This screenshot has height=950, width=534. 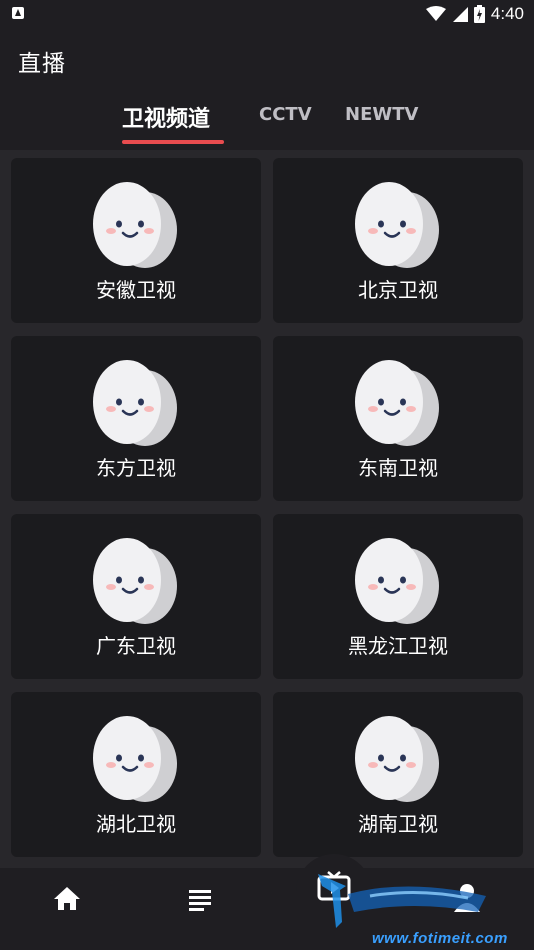 I want to click on nav-home, so click(x=67, y=898).